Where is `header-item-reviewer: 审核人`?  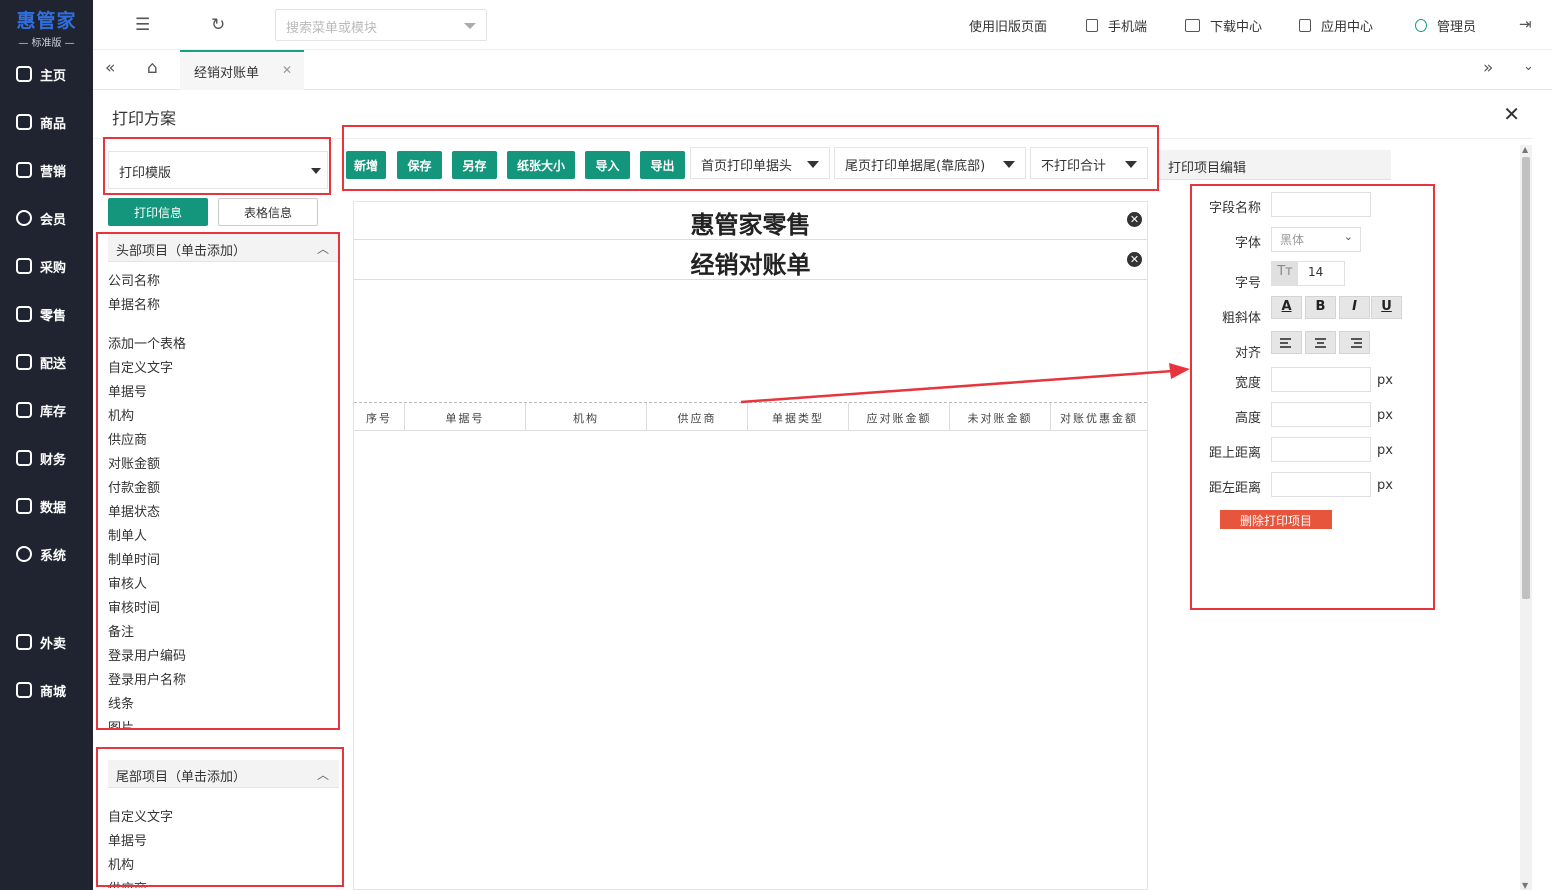 header-item-reviewer: 审核人 is located at coordinates (127, 582).